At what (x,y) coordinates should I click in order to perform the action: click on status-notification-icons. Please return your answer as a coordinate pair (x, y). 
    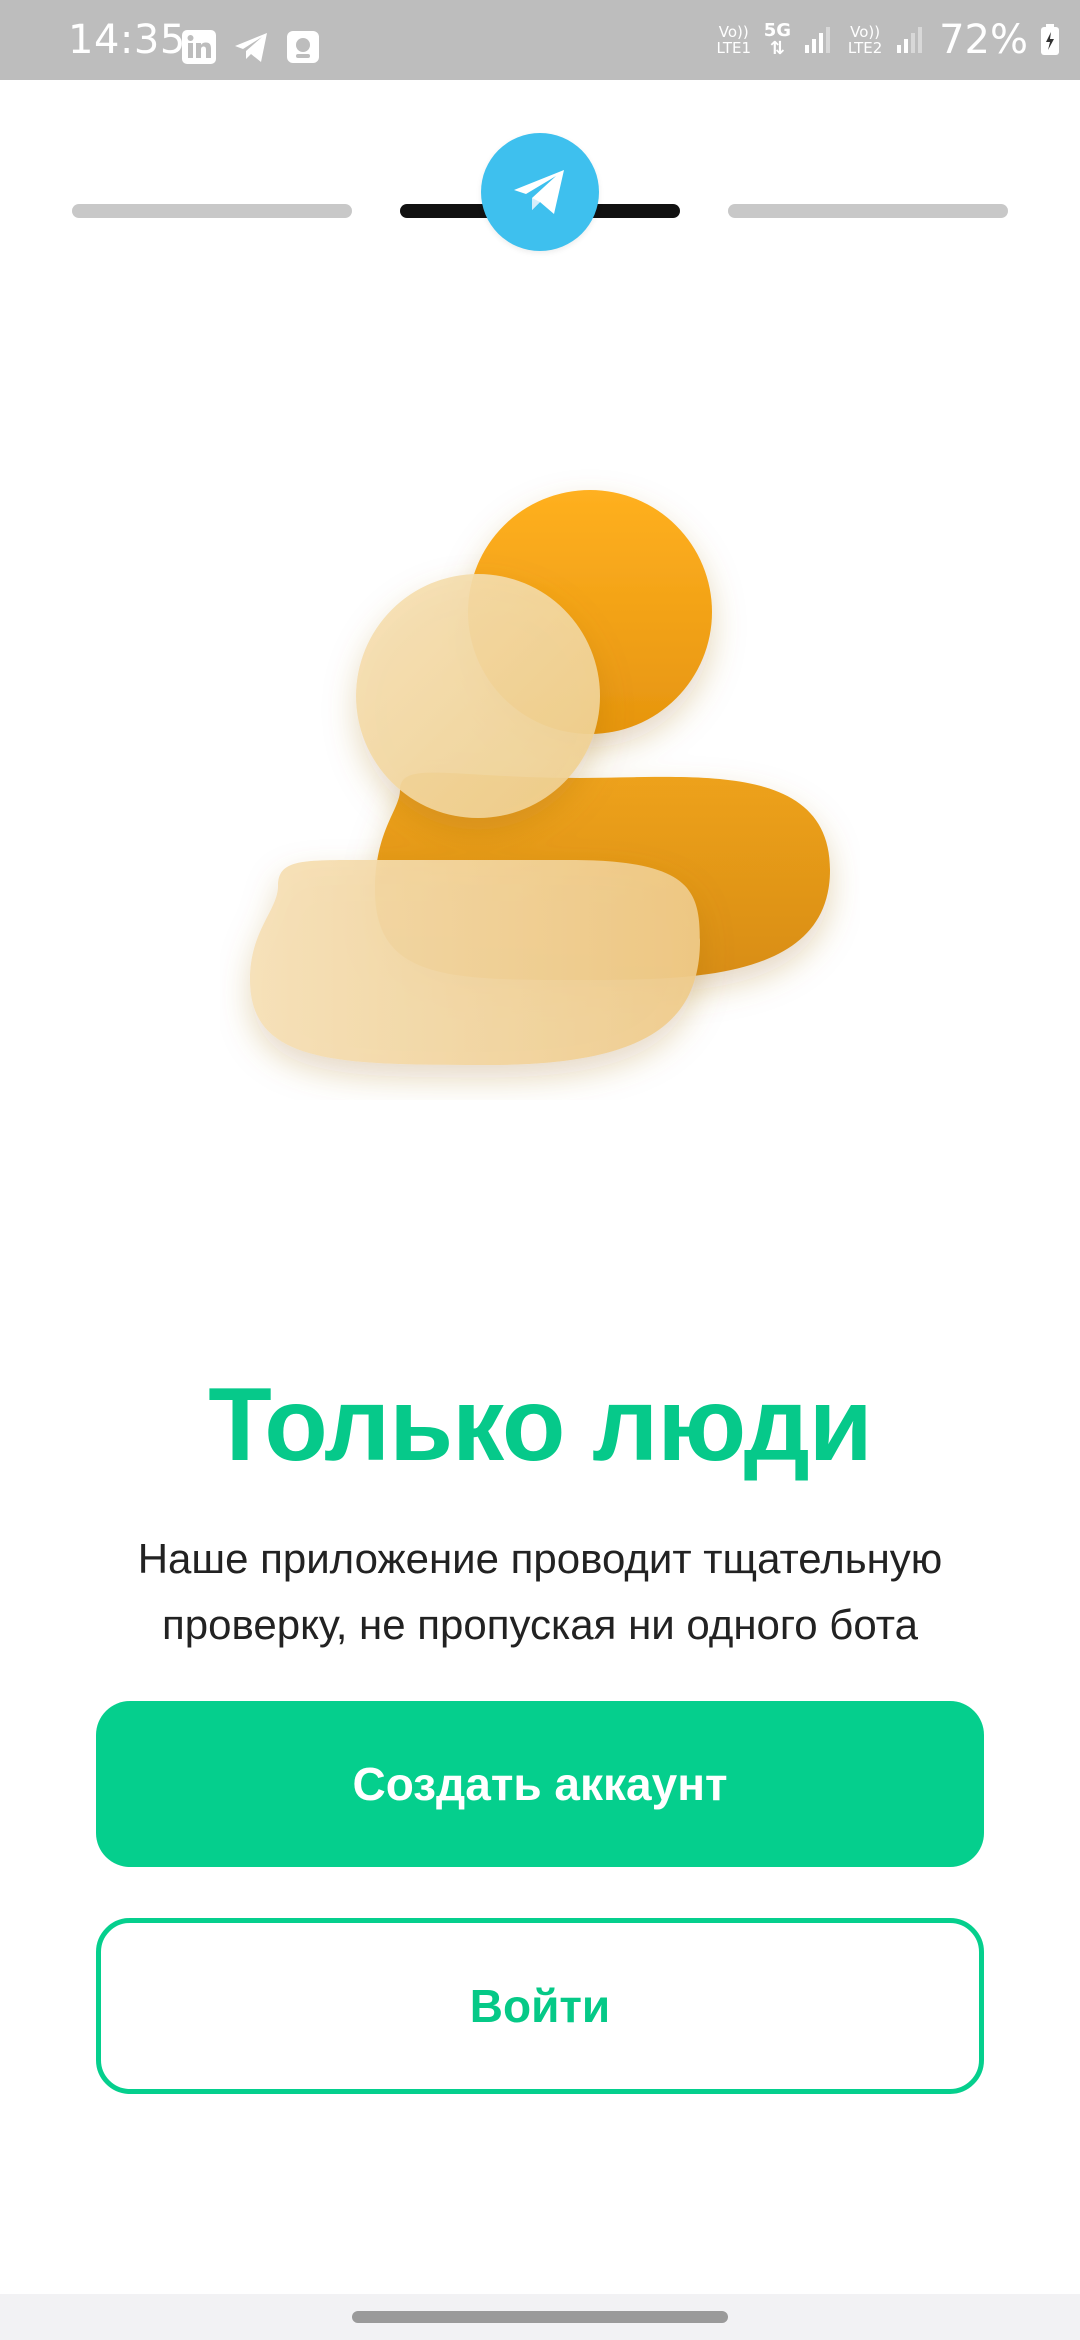
    Looking at the image, I should click on (251, 47).